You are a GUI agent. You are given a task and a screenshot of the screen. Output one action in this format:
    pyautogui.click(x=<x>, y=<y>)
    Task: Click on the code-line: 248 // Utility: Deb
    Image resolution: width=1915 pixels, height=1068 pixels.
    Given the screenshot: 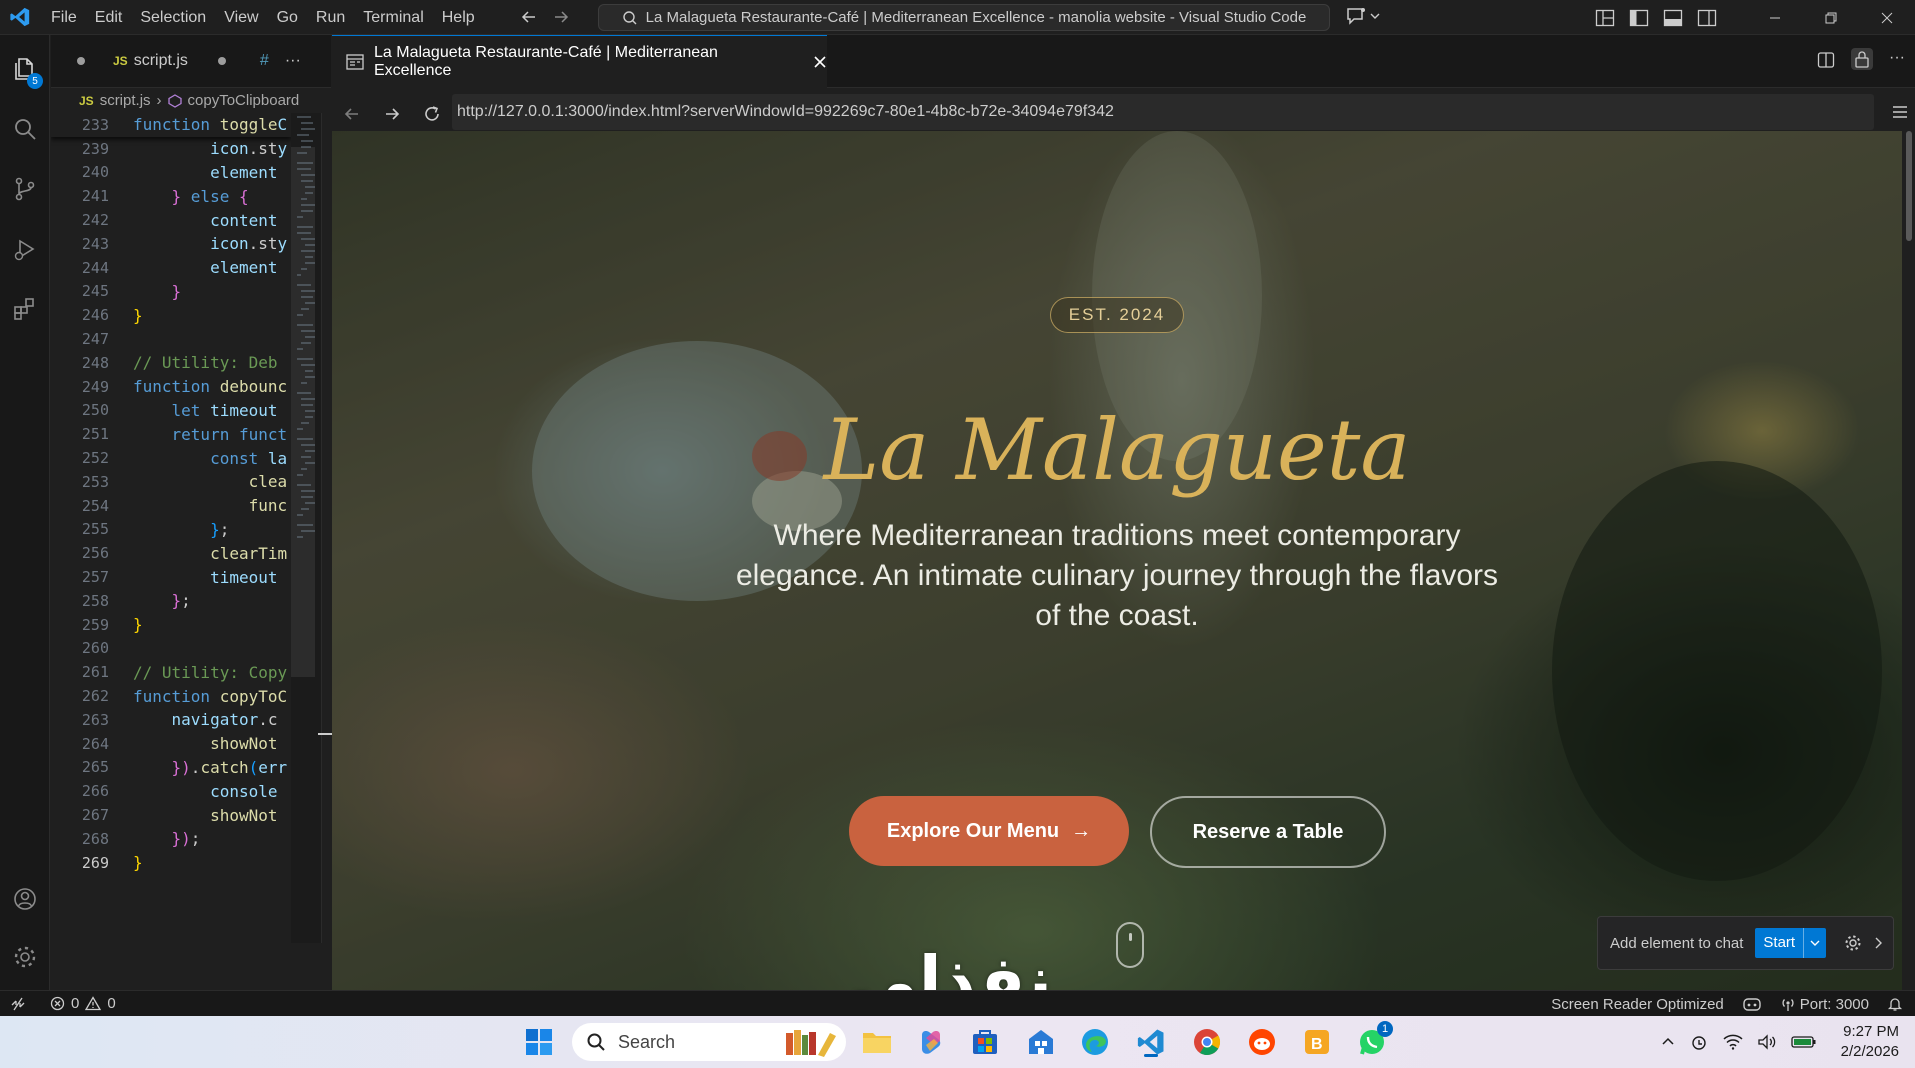 What is the action you would take?
    pyautogui.click(x=171, y=363)
    